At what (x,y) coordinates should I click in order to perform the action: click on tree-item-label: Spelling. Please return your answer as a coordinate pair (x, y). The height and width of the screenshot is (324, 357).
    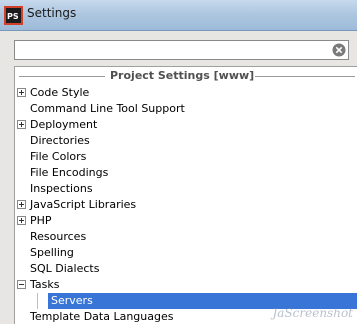
    Looking at the image, I should click on (52, 252).